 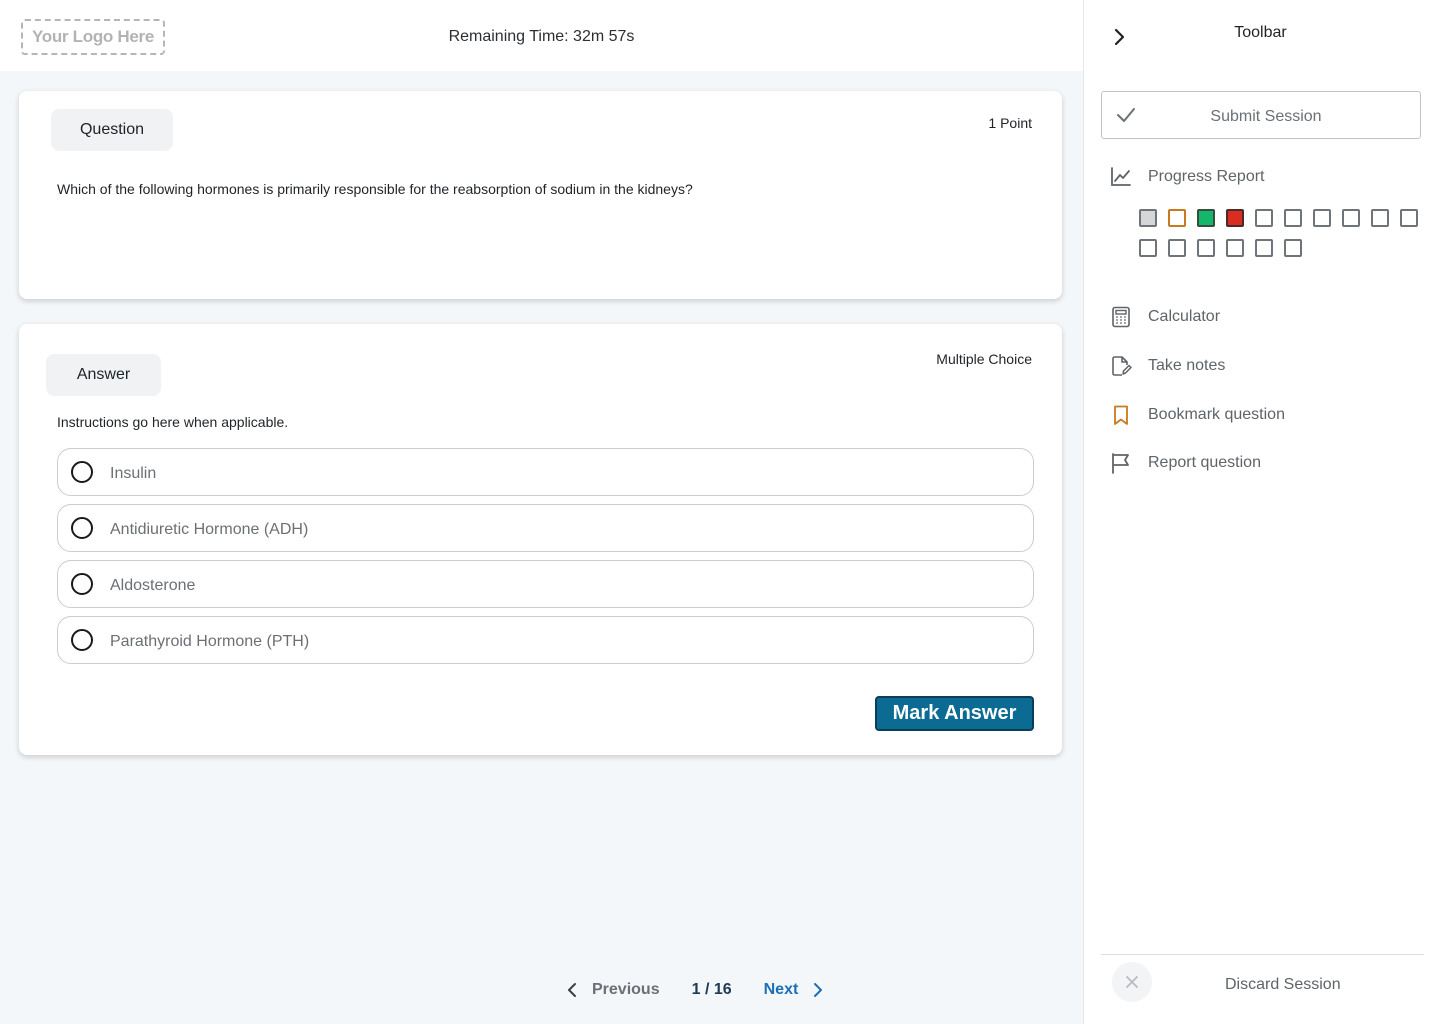 I want to click on progress-box-13-unanswered, so click(x=1206, y=248).